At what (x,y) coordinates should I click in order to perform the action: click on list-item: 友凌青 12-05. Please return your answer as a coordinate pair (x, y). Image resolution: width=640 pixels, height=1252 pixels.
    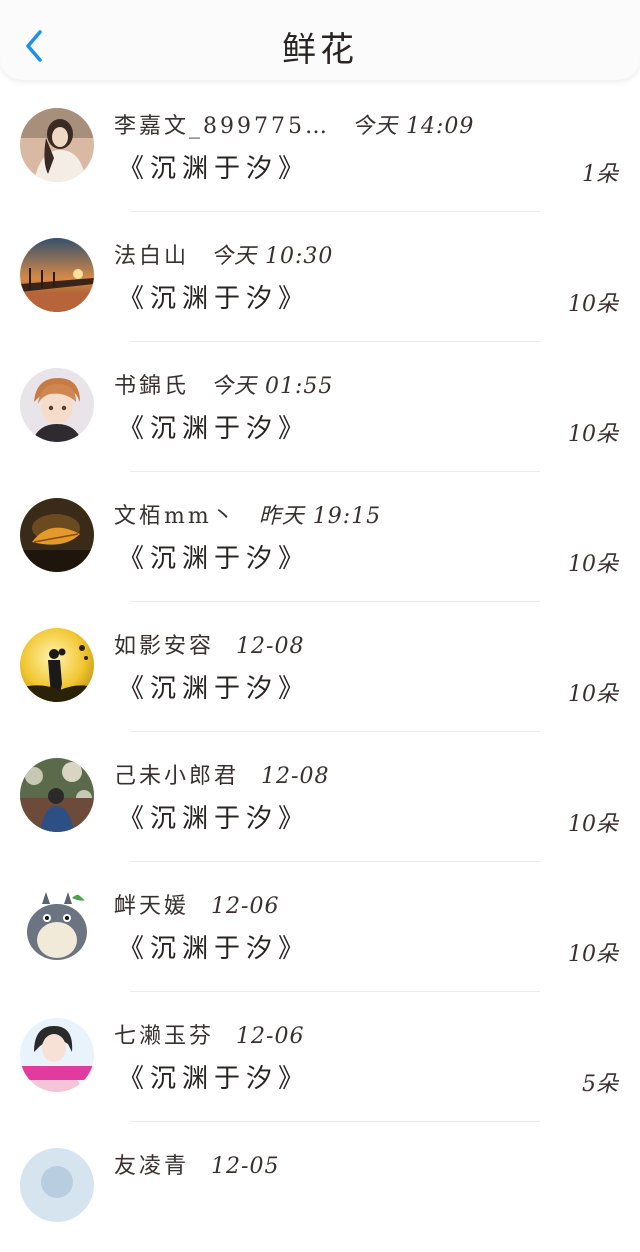
    Looking at the image, I should click on (320, 1187).